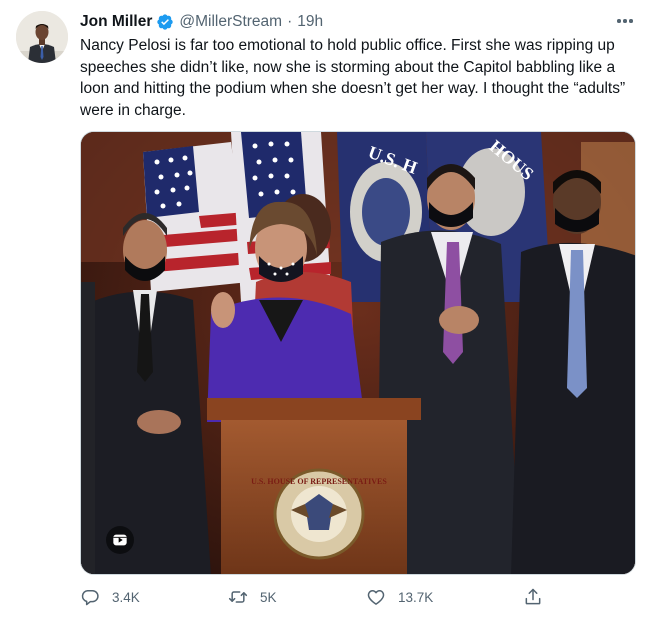 Image resolution: width=652 pixels, height=618 pixels. What do you see at coordinates (319, 481) in the screenshot?
I see `seal-text: U.S. HOUSE OF REPRESENTATIVES` at bounding box center [319, 481].